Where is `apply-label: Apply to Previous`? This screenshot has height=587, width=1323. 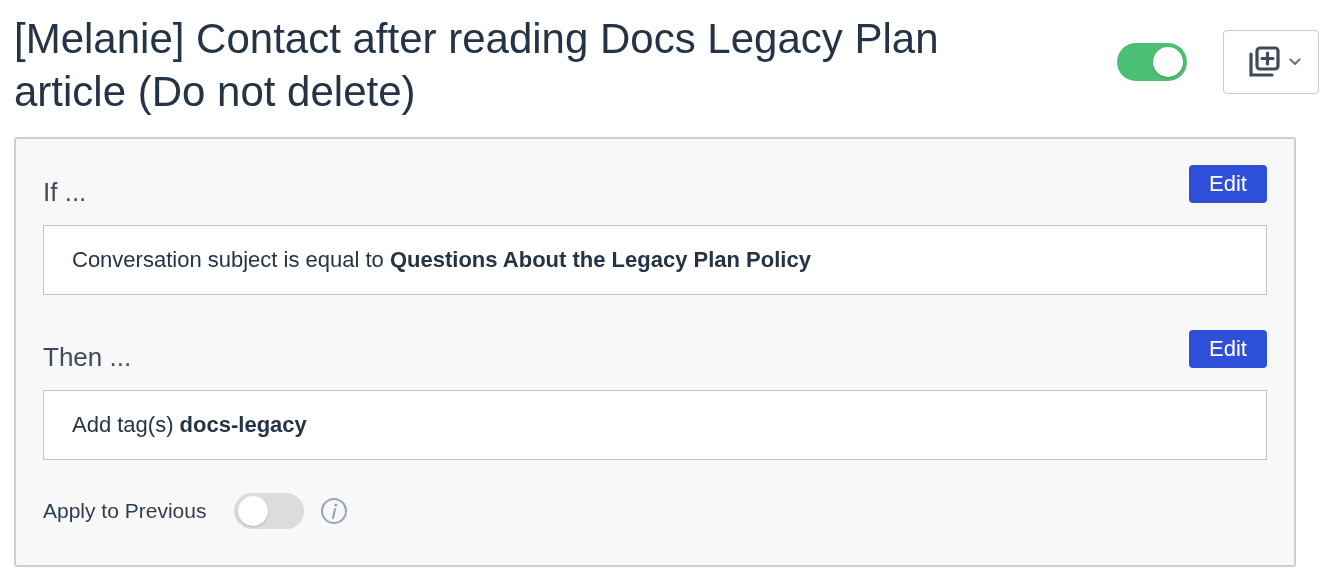
apply-label: Apply to Previous is located at coordinates (125, 511).